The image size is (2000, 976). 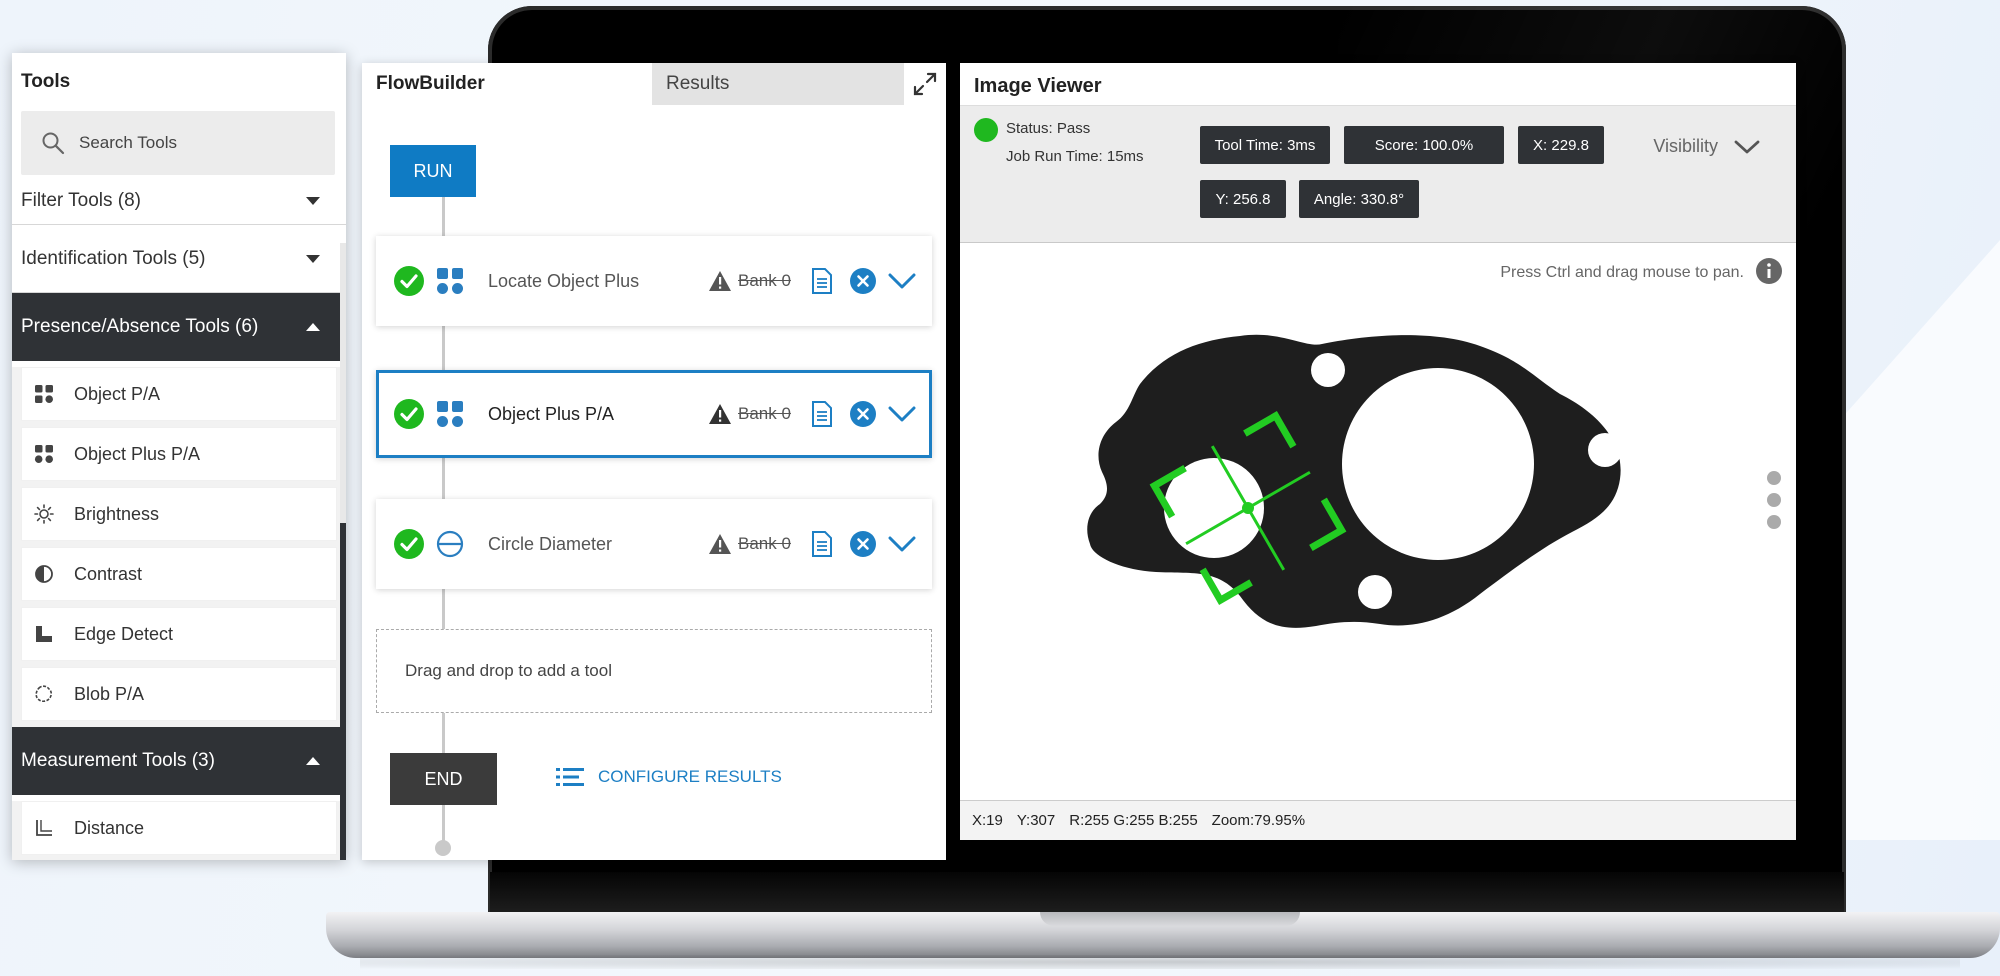 I want to click on search-input, so click(x=199, y=143).